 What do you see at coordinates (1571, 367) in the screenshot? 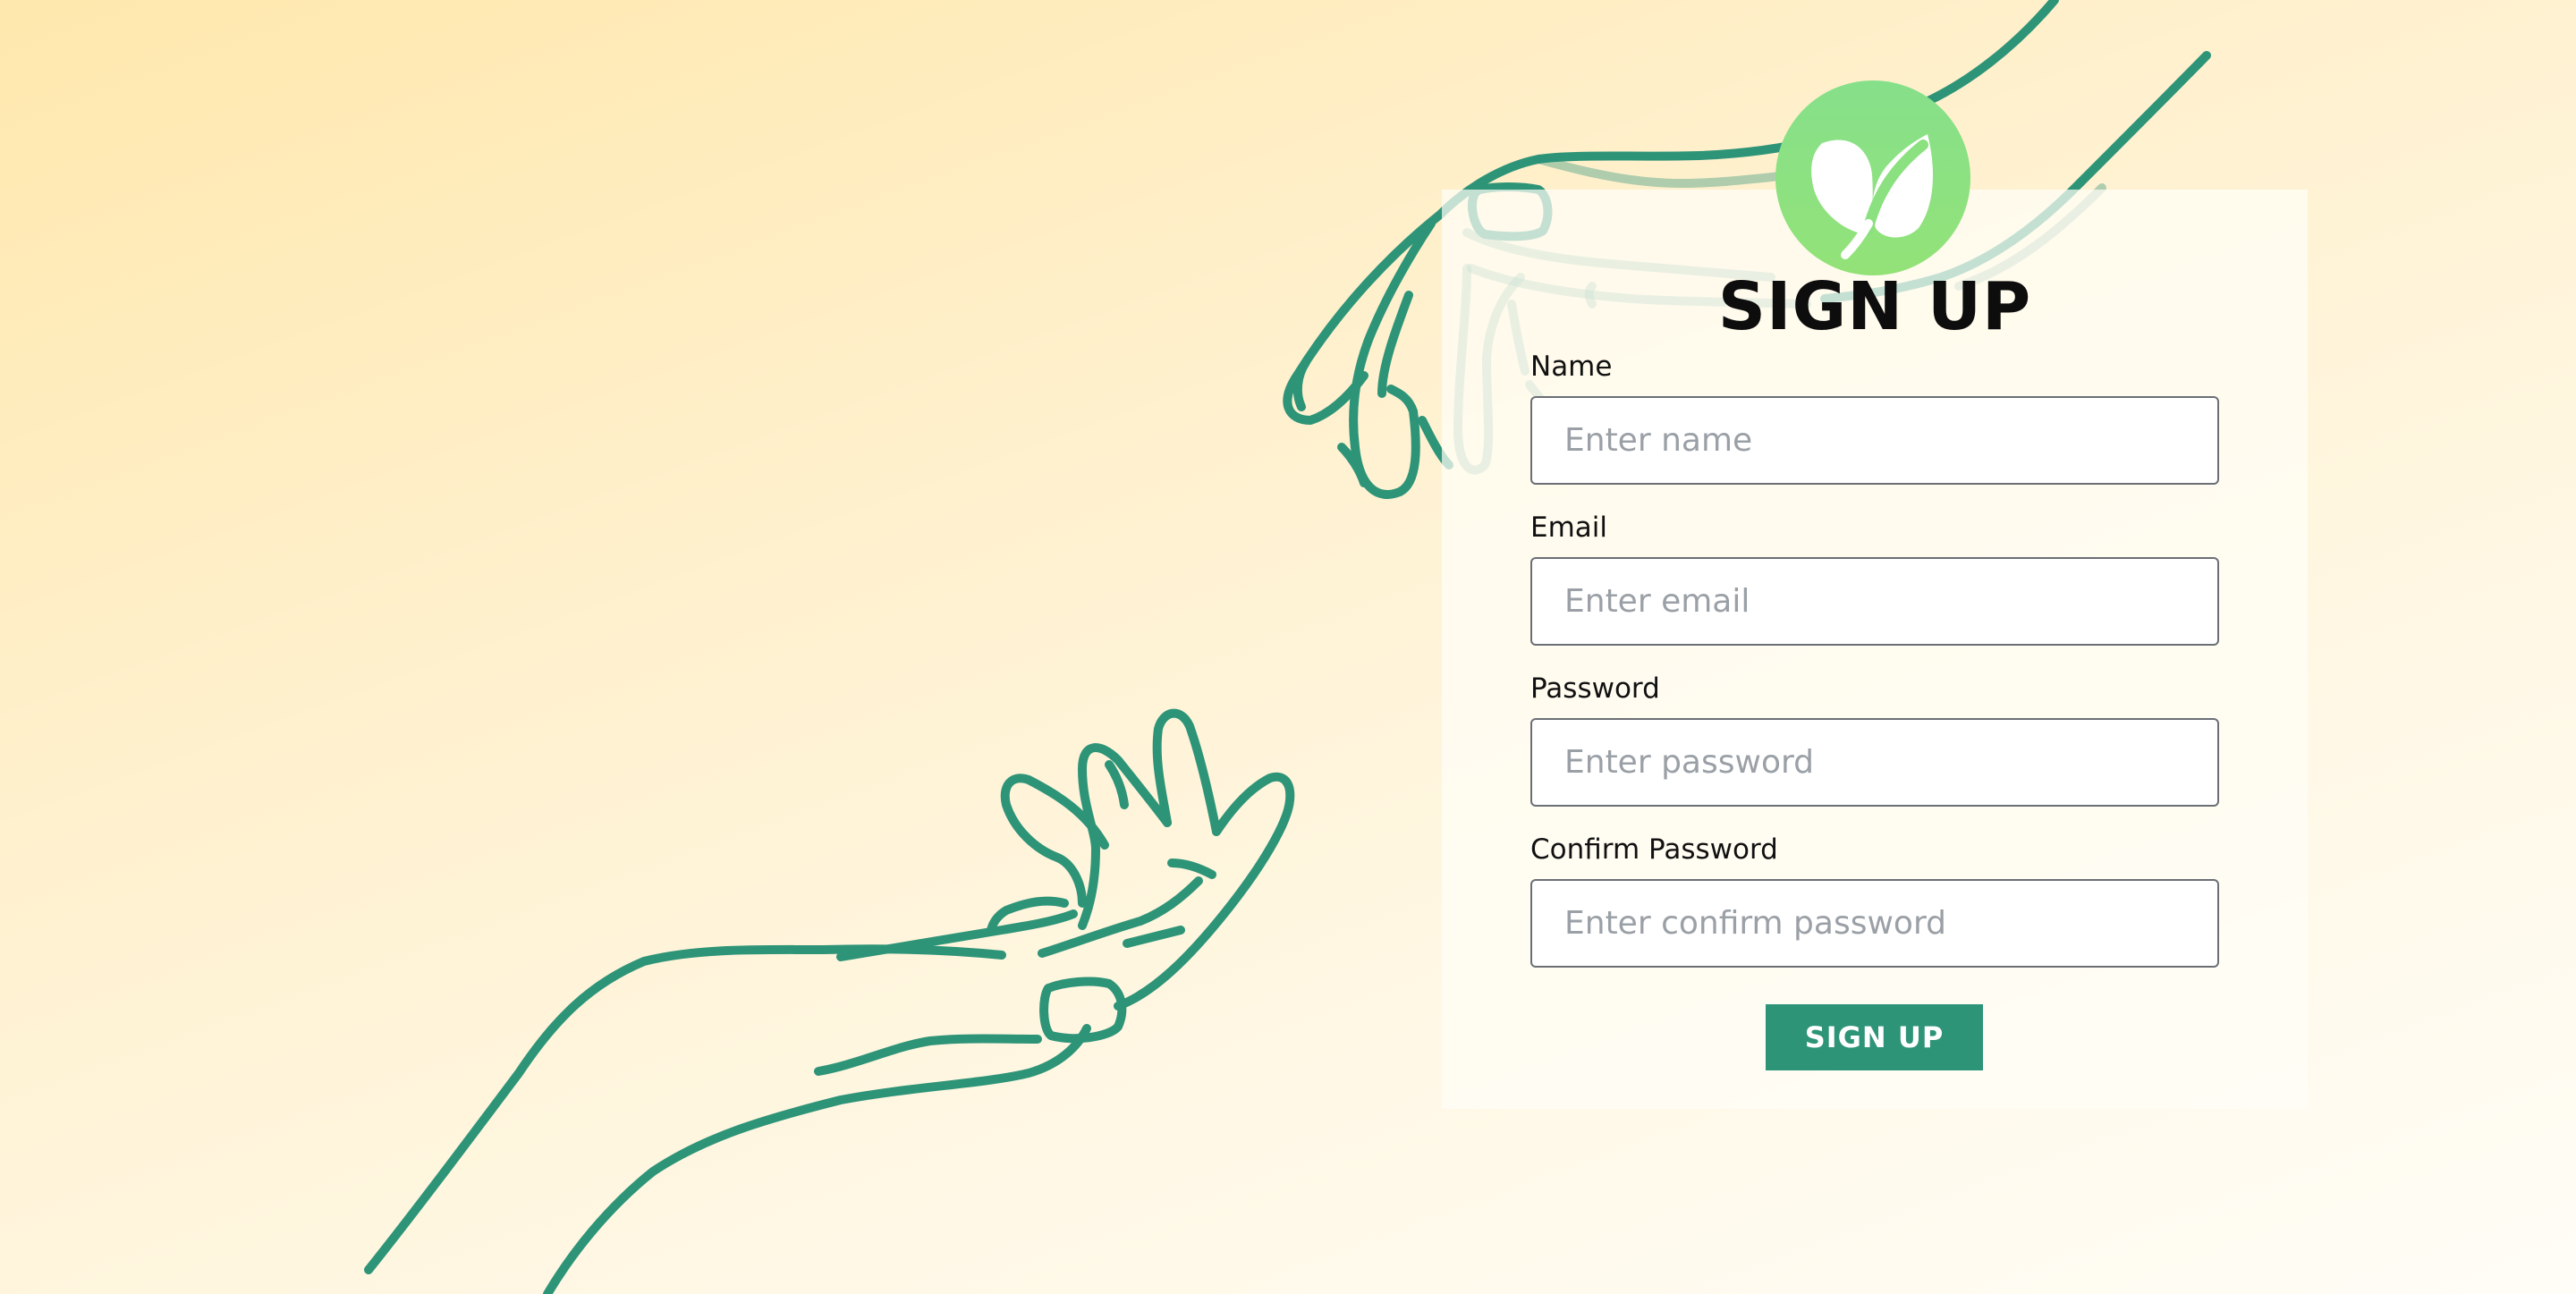
I see `name-label: Name` at bounding box center [1571, 367].